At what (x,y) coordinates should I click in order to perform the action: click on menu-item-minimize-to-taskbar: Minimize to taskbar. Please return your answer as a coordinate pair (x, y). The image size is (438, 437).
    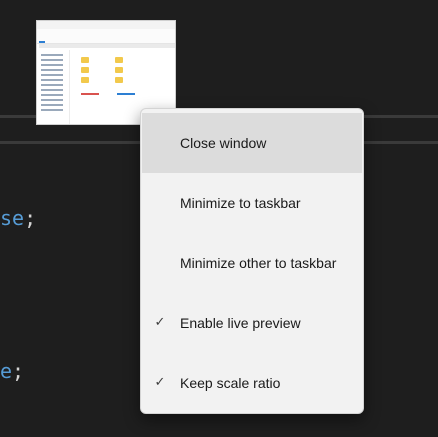
    Looking at the image, I should click on (252, 203).